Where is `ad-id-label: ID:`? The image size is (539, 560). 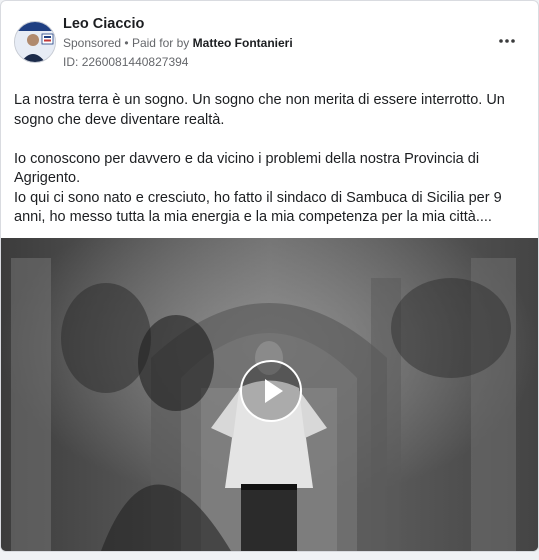
ad-id-label: ID: is located at coordinates (71, 62).